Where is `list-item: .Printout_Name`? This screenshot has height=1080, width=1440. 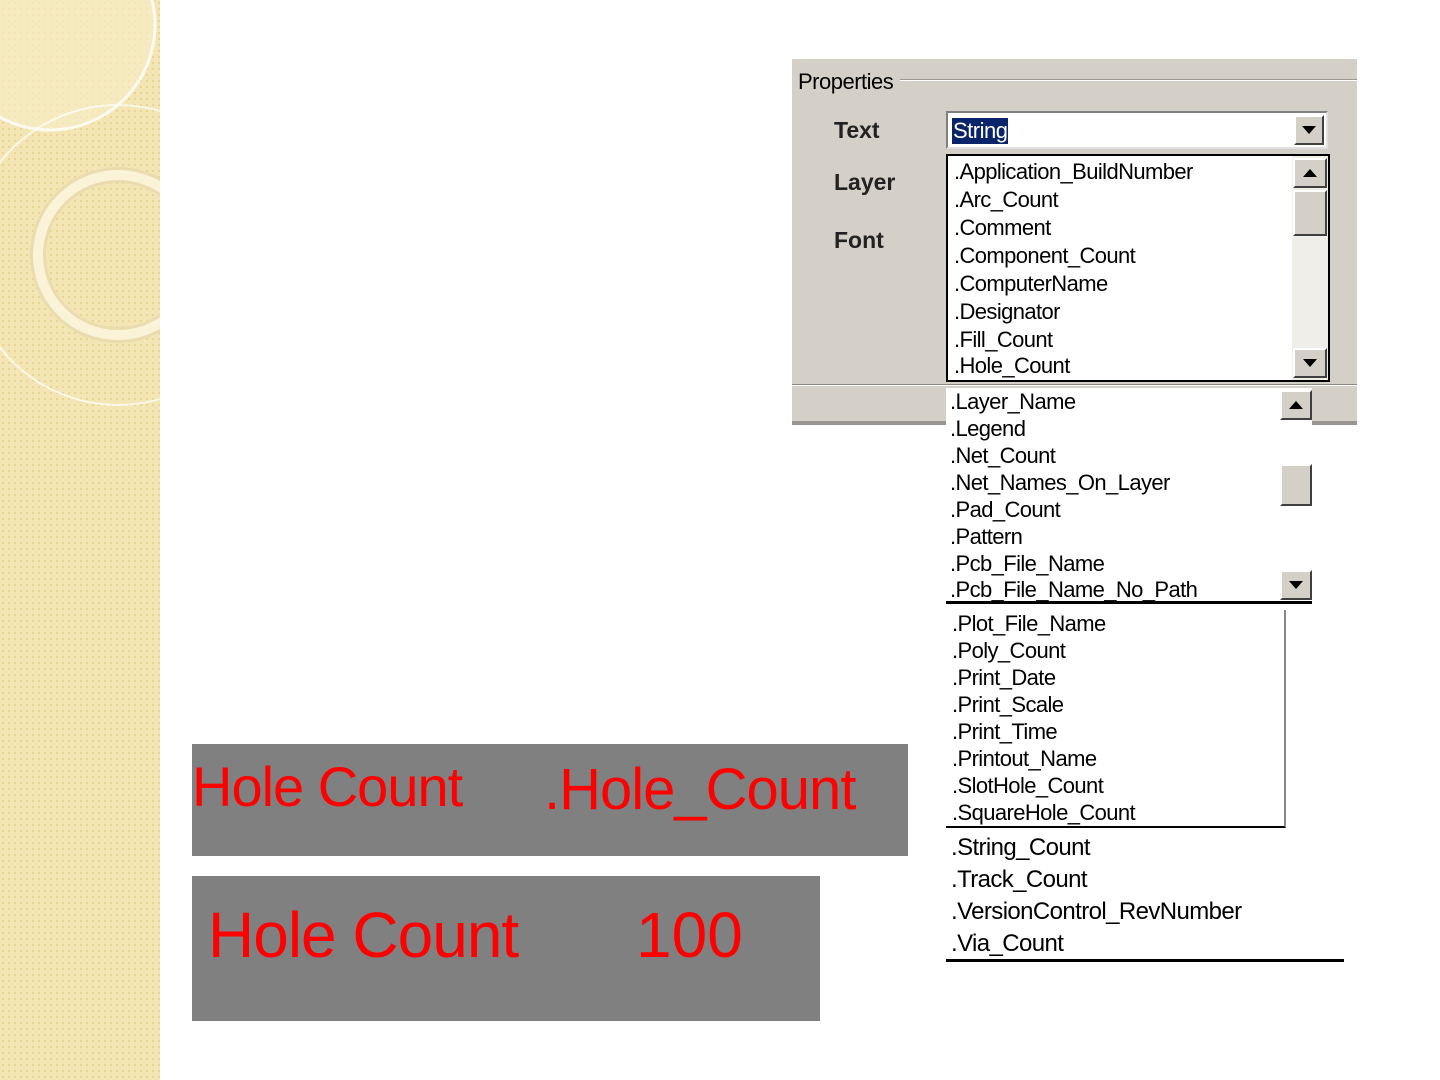
list-item: .Printout_Name is located at coordinates (1024, 758).